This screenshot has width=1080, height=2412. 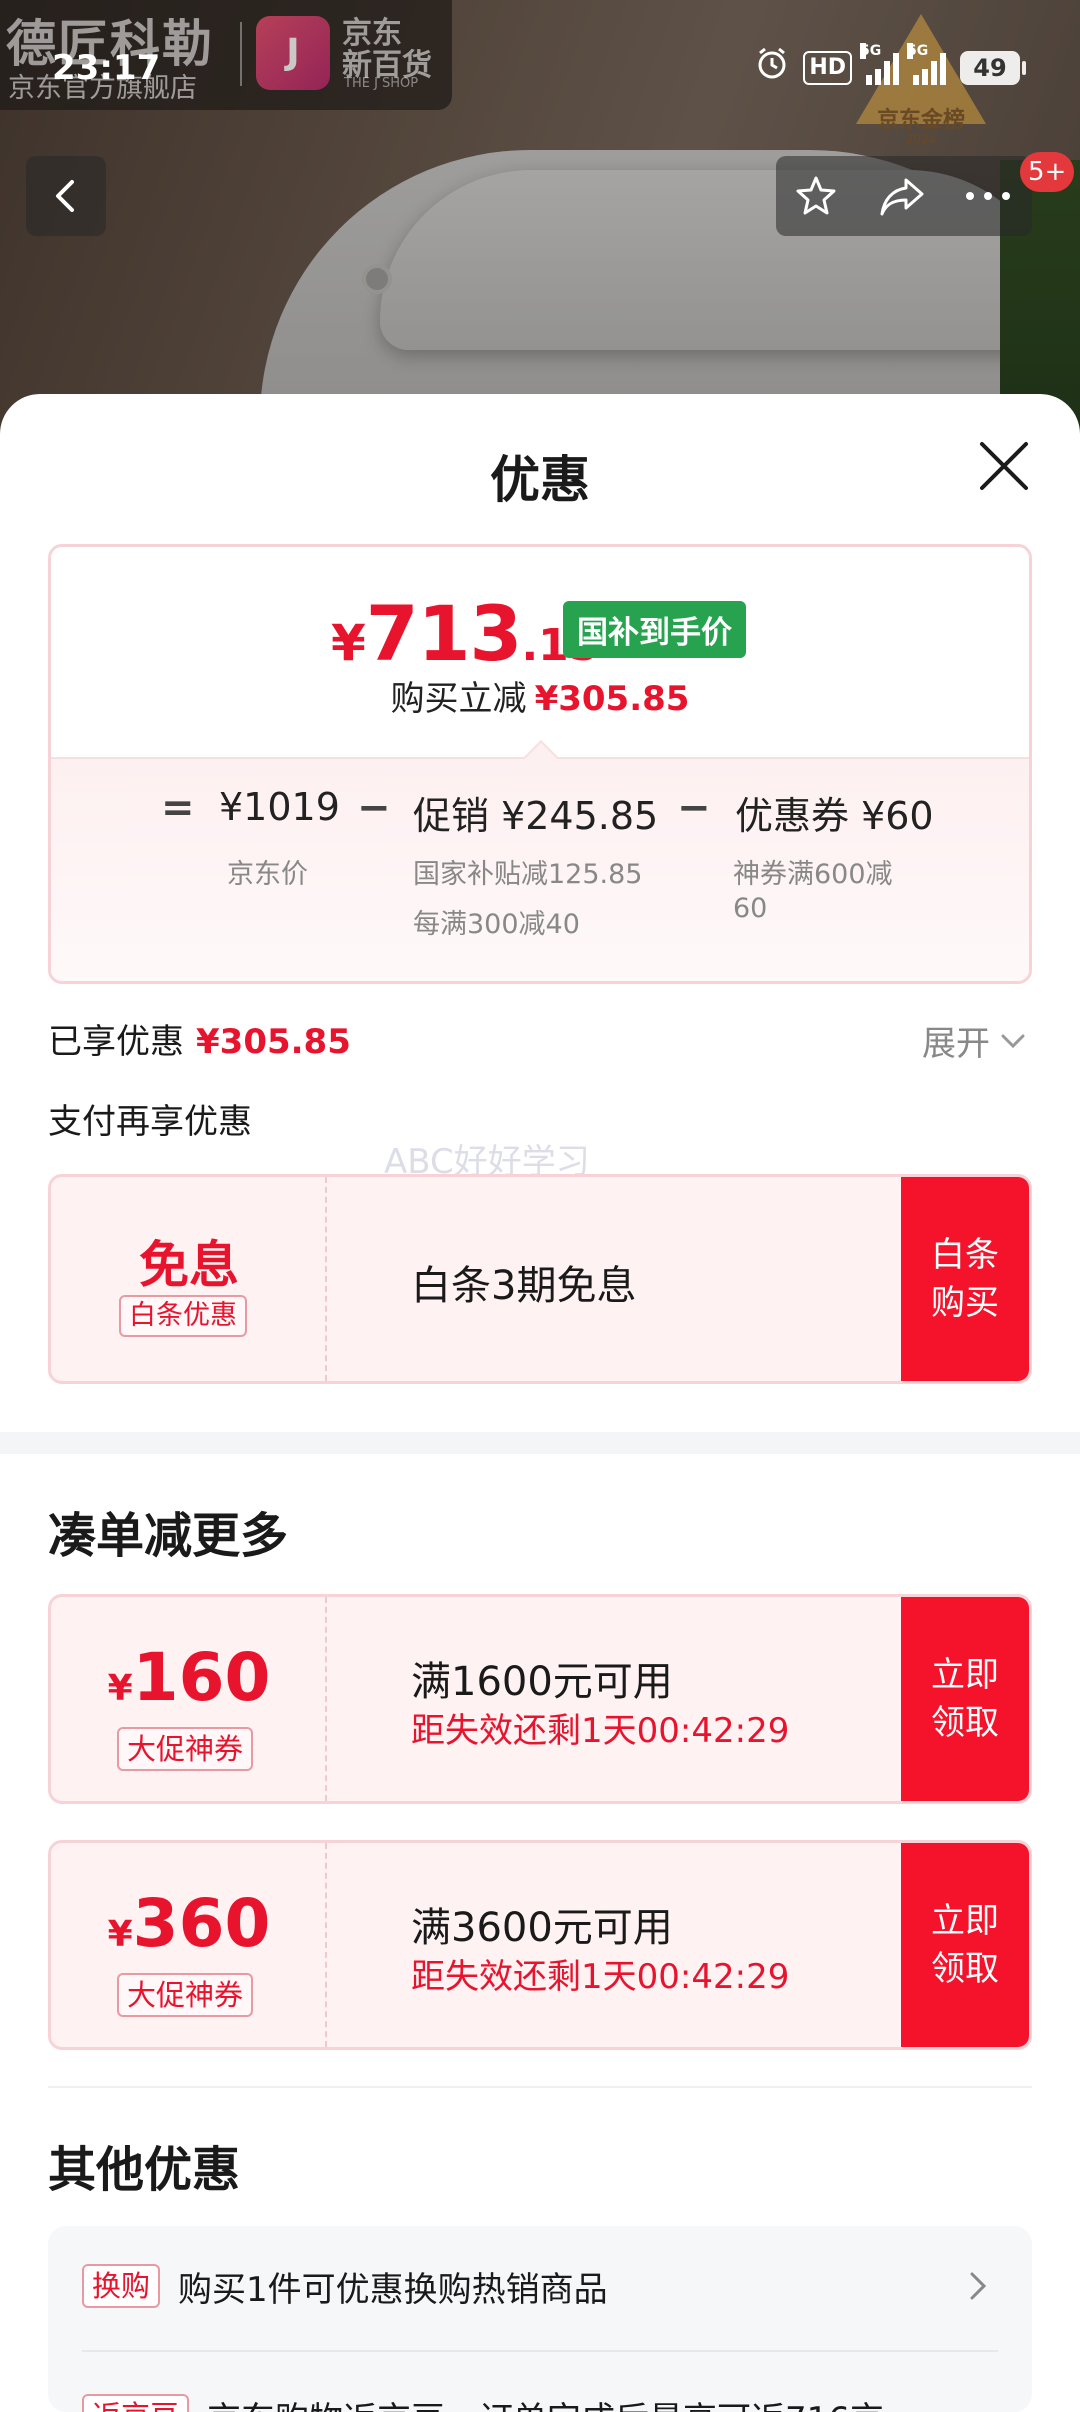 I want to click on final-price: ¥ 713 .15, so click(x=465, y=633).